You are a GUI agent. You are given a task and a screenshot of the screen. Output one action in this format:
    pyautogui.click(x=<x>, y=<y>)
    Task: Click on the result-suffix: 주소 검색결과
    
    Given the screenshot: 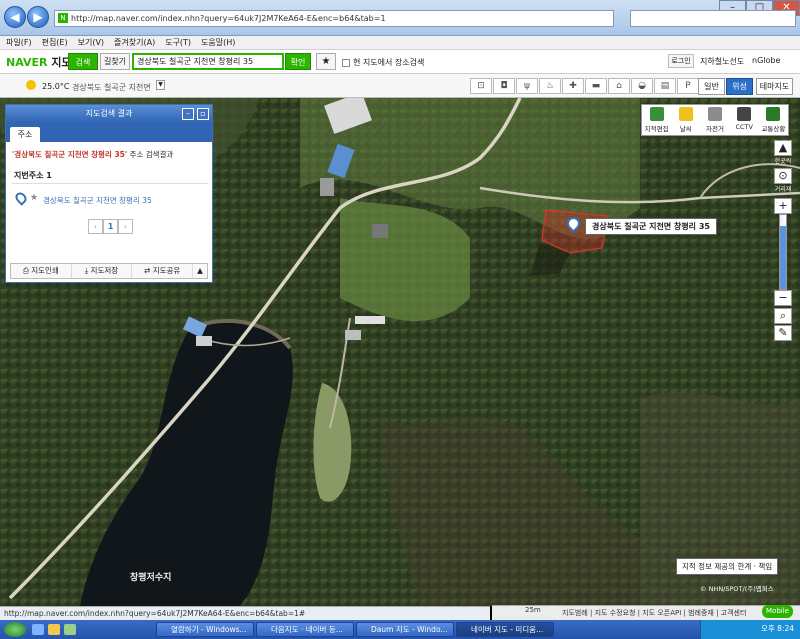 What is the action you would take?
    pyautogui.click(x=150, y=154)
    